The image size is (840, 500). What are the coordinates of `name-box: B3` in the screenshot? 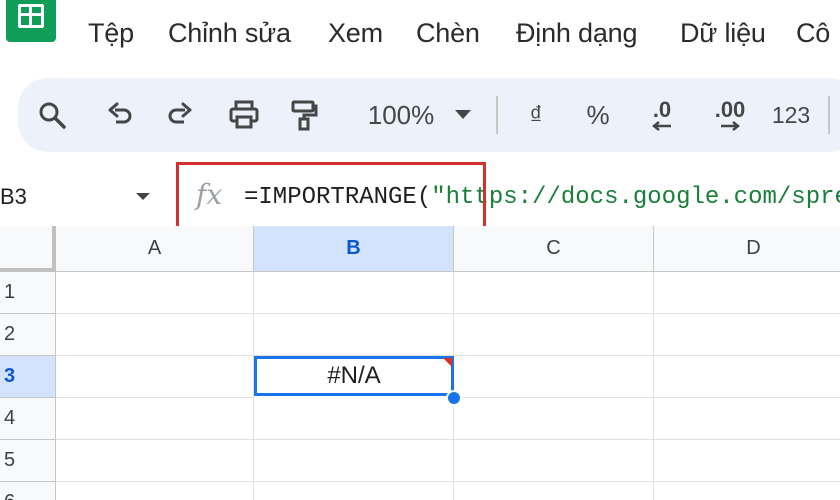 It's located at (13, 197).